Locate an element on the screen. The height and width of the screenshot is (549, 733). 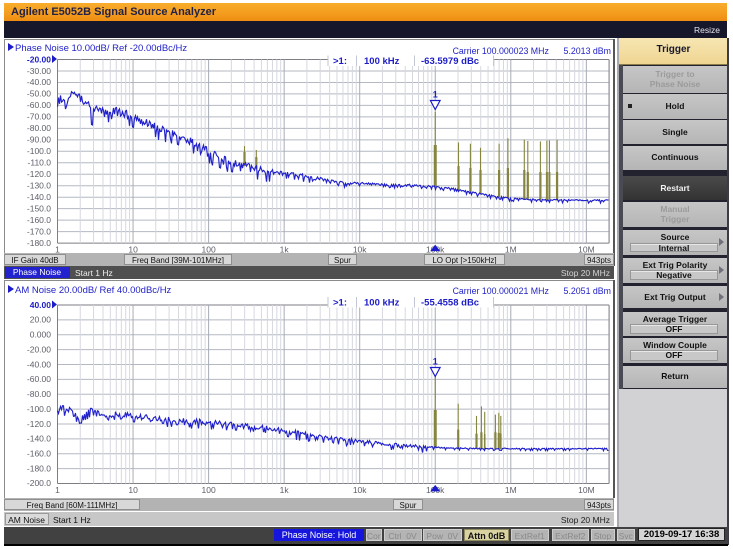
svg-text: 20.00 is located at coordinates (41, 320).